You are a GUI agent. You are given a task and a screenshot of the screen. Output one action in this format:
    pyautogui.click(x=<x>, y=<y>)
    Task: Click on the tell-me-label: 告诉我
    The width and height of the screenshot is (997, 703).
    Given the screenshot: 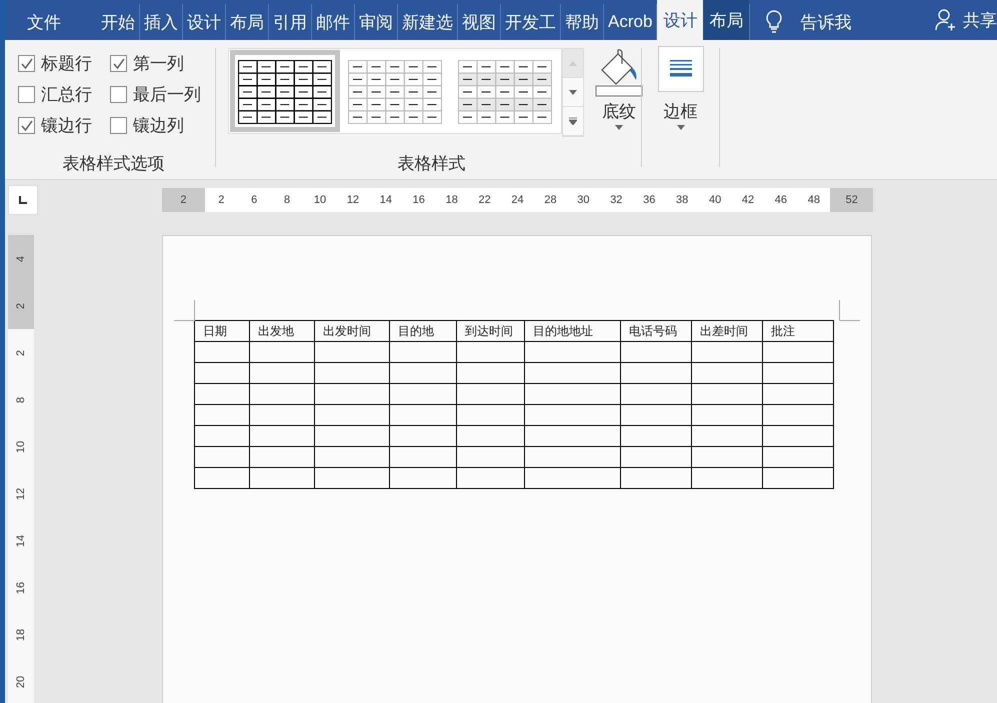 What is the action you would take?
    pyautogui.click(x=826, y=22)
    